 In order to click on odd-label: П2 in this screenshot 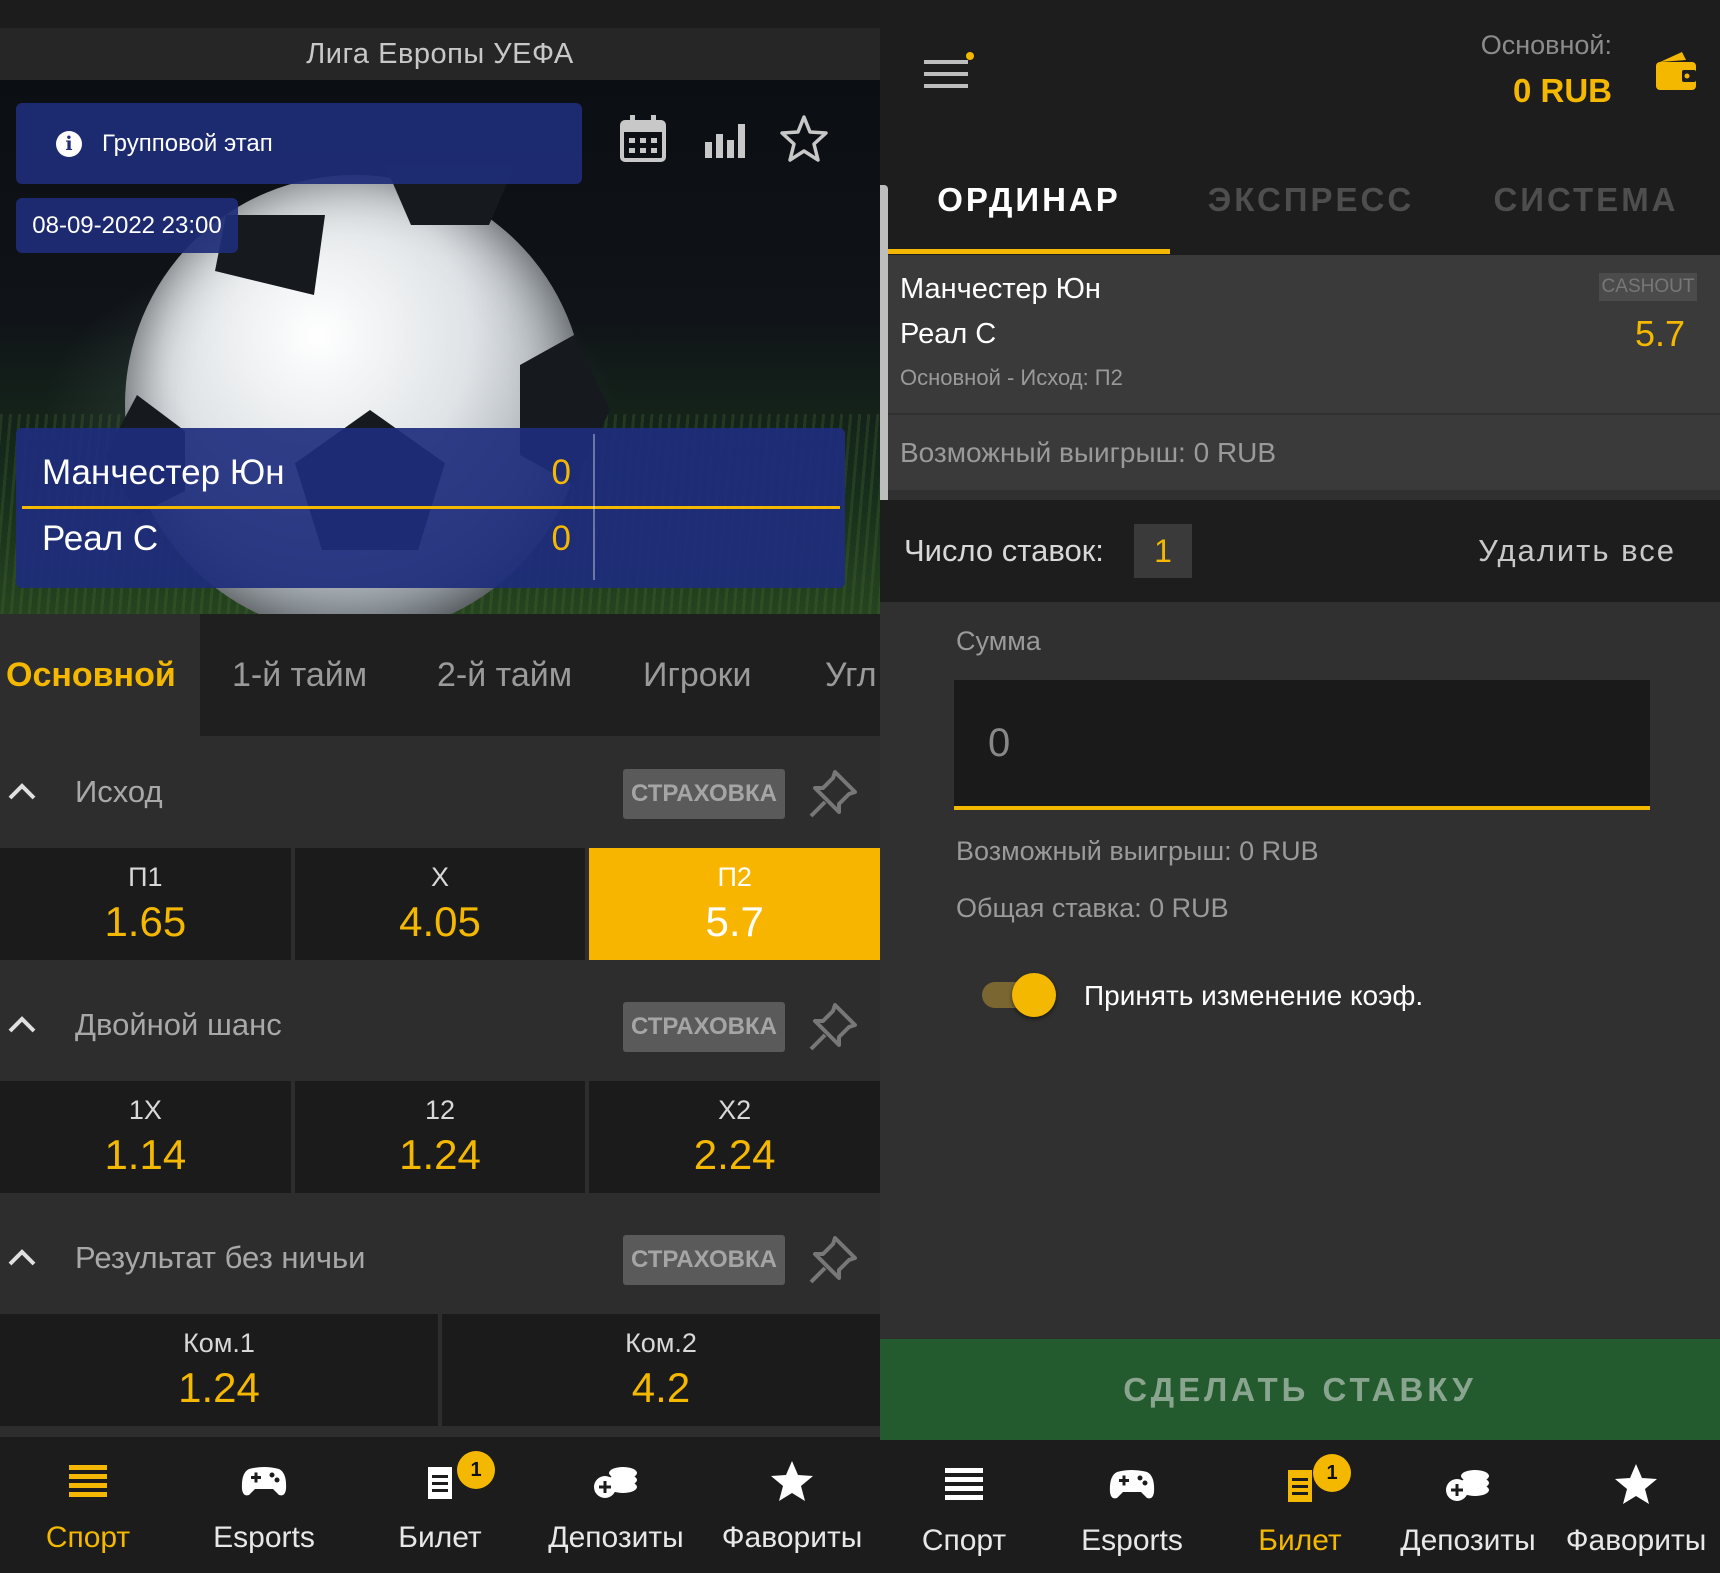, I will do `click(734, 877)`.